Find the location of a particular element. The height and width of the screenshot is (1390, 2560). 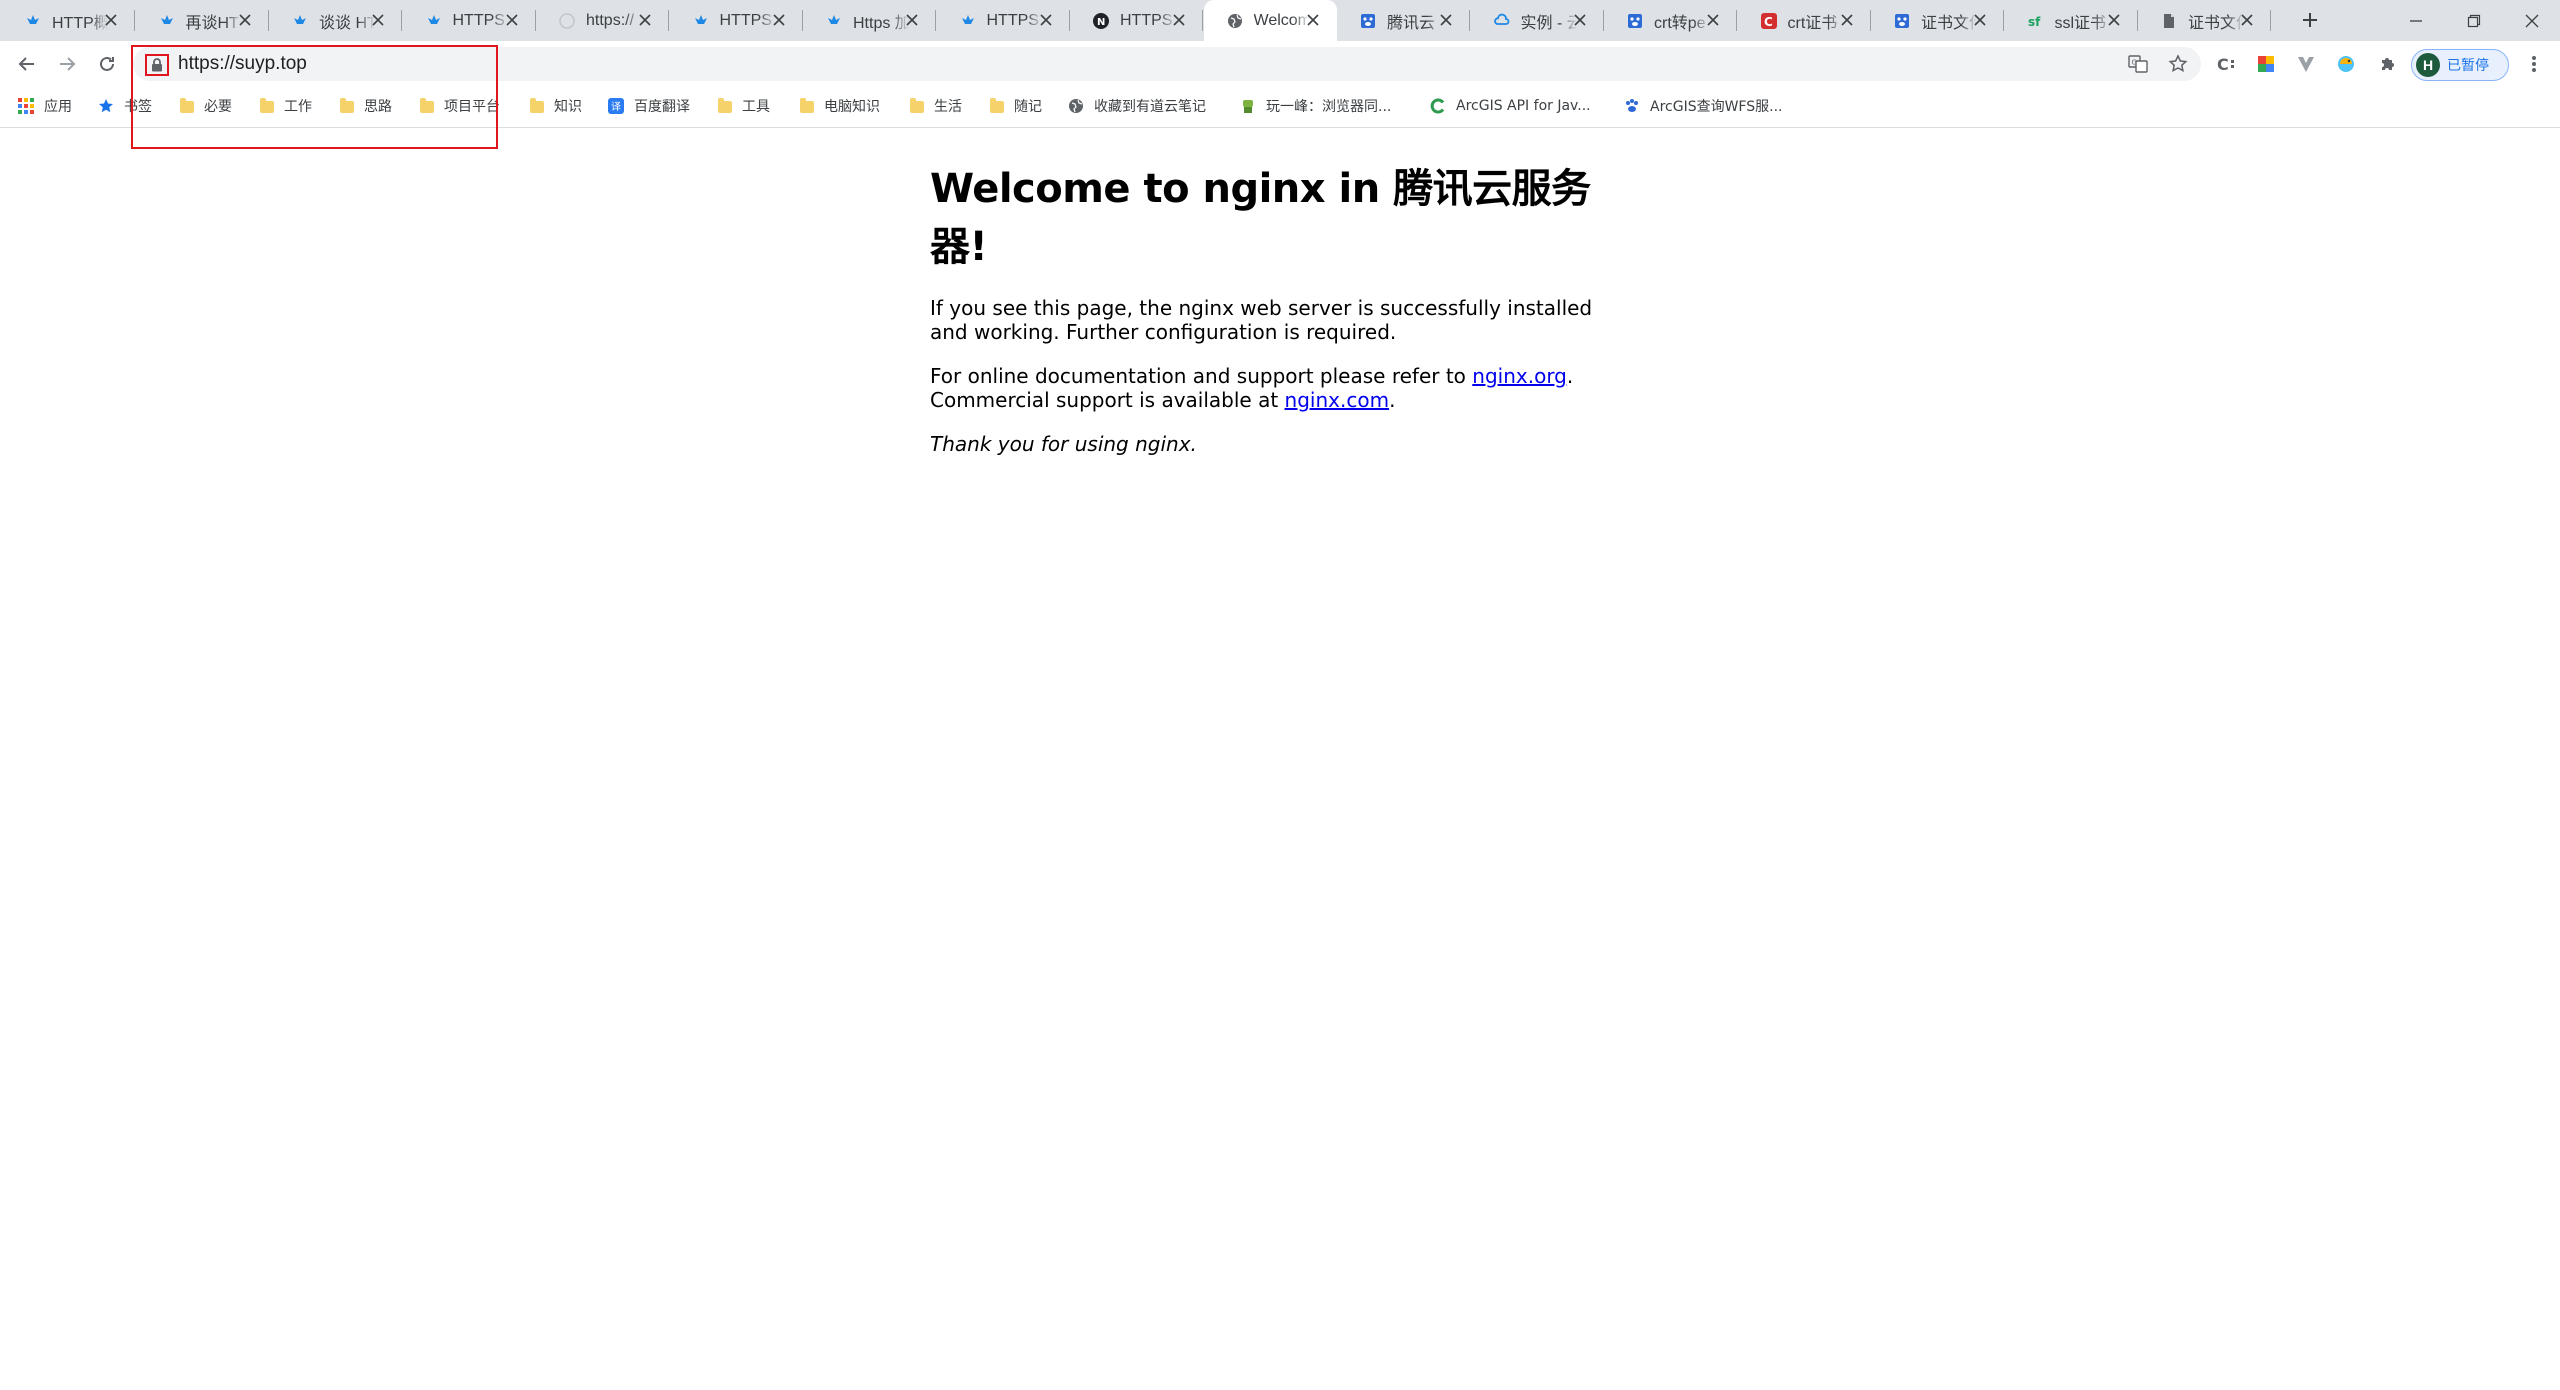

bookmark-item: 应用 is located at coordinates (45, 106).